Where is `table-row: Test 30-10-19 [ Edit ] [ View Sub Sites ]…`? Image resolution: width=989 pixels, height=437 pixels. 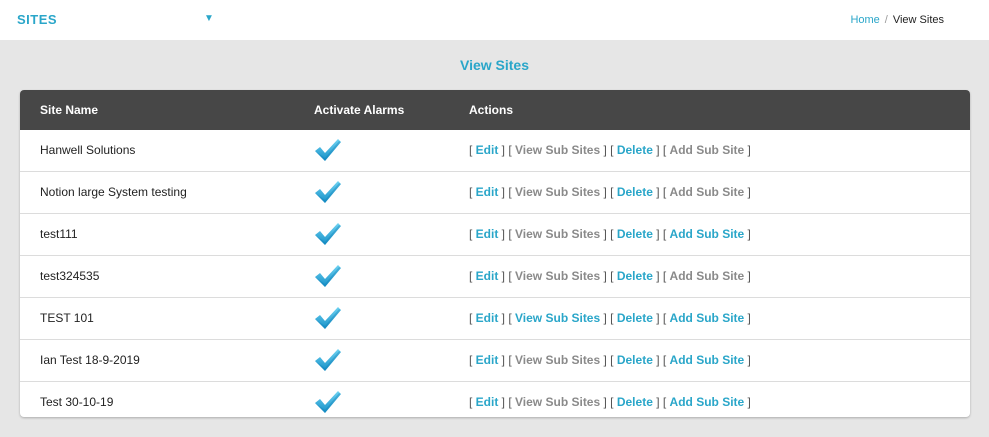 table-row: Test 30-10-19 [ Edit ] [ View Sub Sites ]… is located at coordinates (495, 399).